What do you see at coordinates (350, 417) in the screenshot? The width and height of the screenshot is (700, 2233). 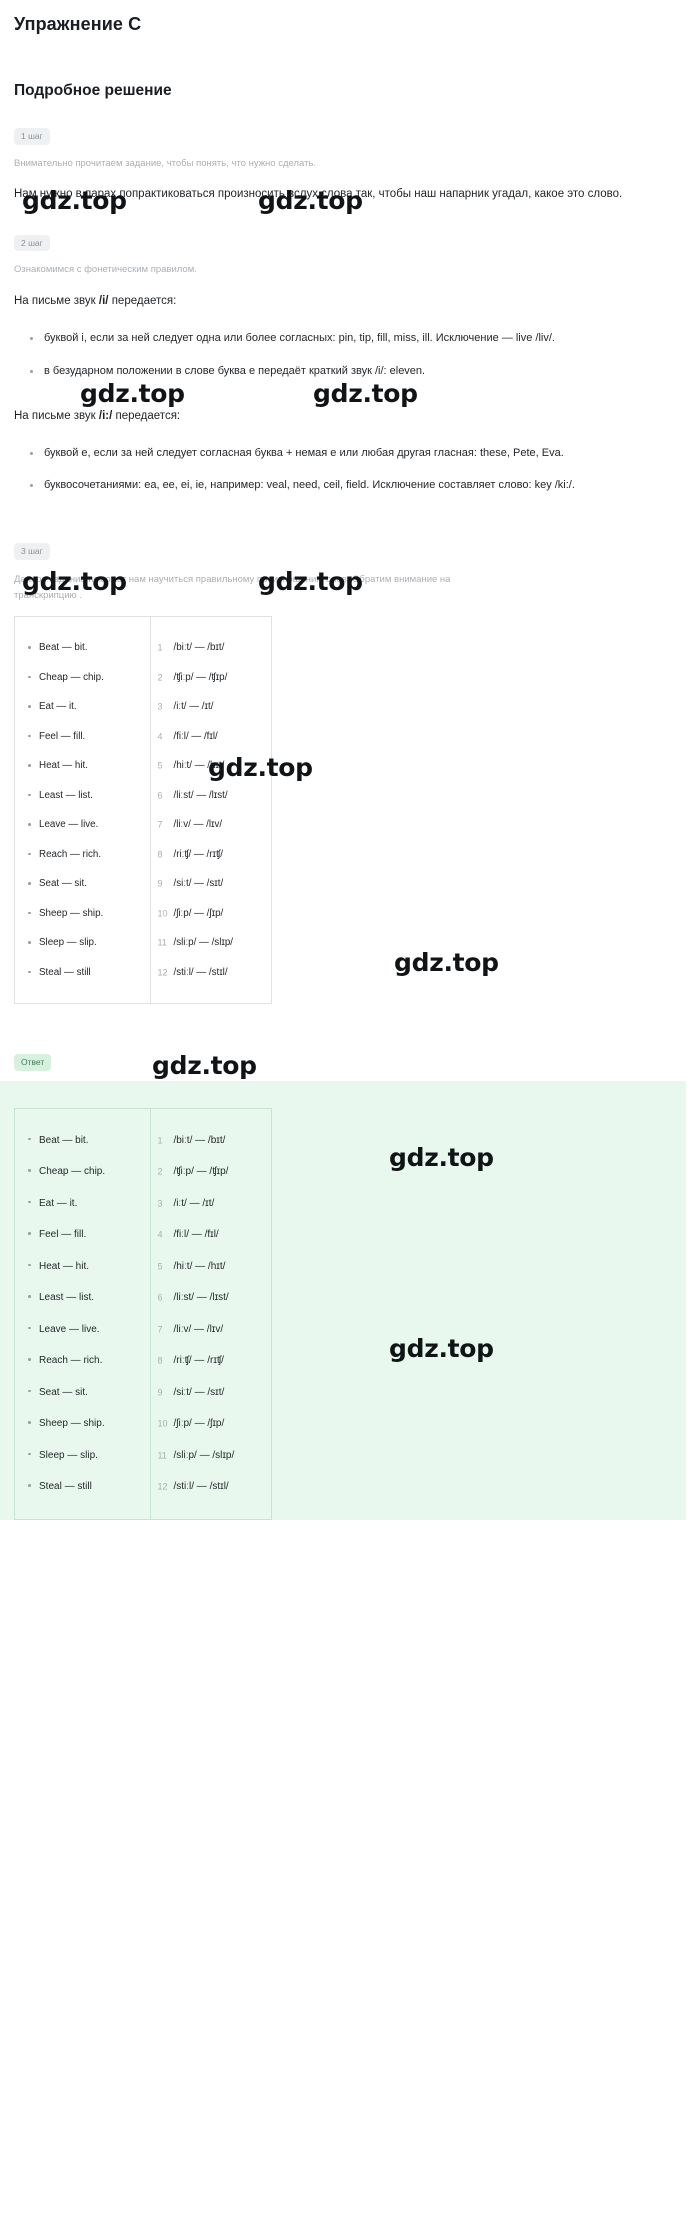 I see `rule-2-heading: На письме звук /i:/ передается:` at bounding box center [350, 417].